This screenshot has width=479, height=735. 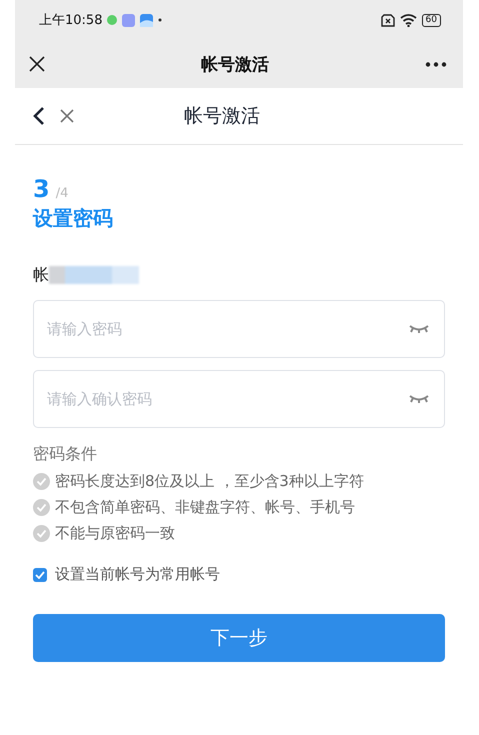 What do you see at coordinates (205, 507) in the screenshot?
I see `rule-text: 不包含简单密码、非键盘字符、帐号、手机号` at bounding box center [205, 507].